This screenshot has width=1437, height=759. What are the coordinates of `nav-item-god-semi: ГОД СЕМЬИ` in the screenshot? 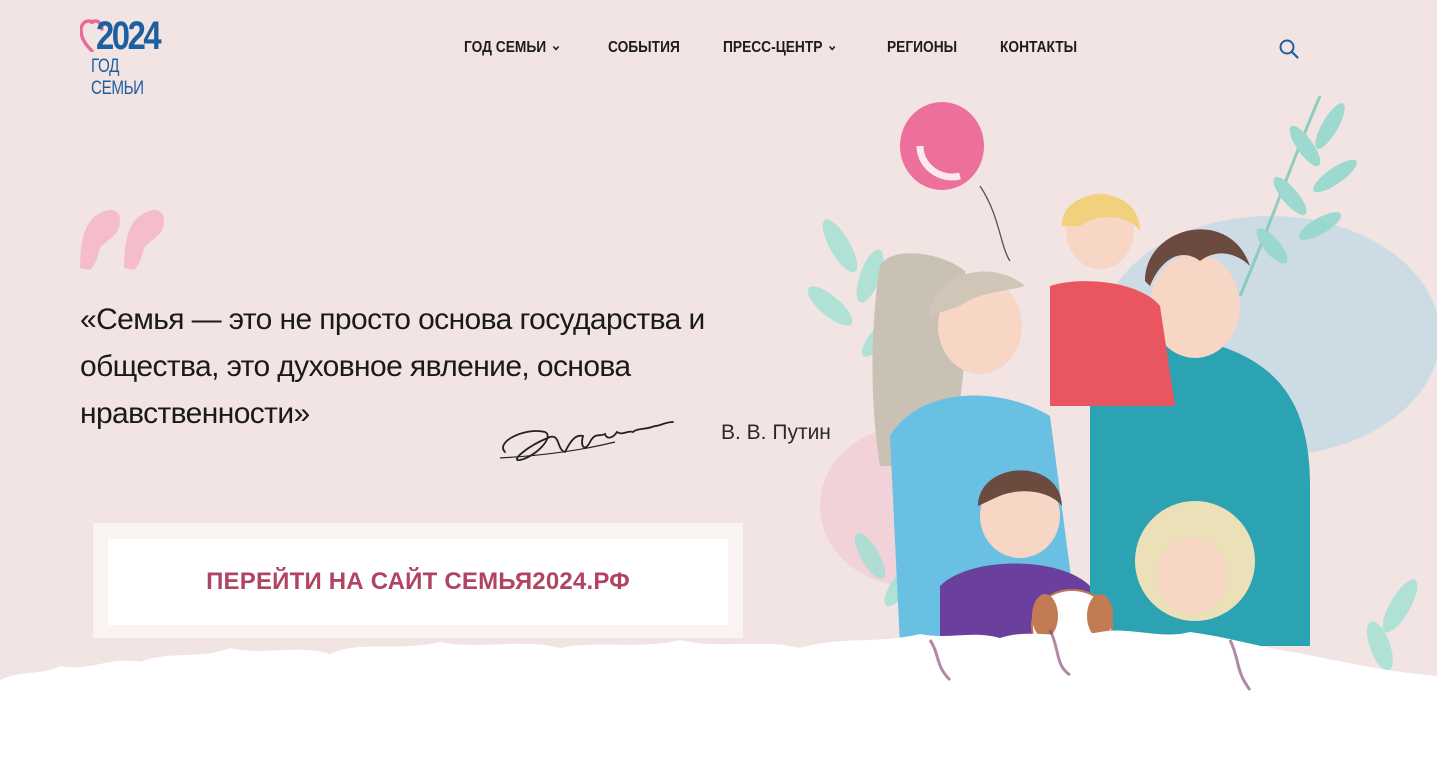 It's located at (512, 48).